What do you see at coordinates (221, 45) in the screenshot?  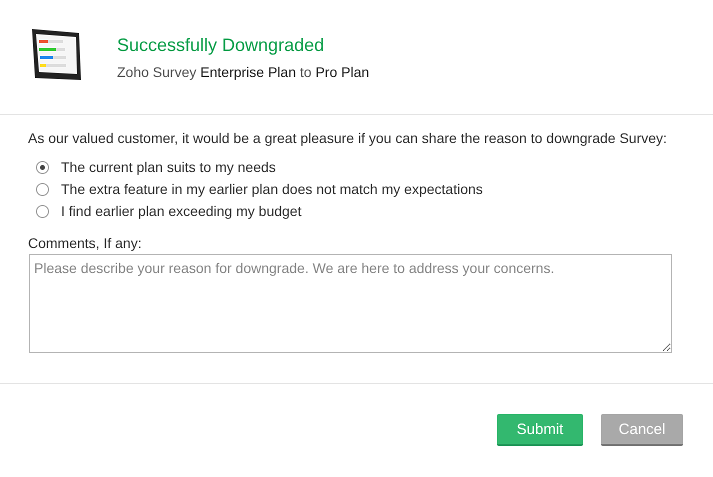 I see `dialog-title: Successfully Downgraded` at bounding box center [221, 45].